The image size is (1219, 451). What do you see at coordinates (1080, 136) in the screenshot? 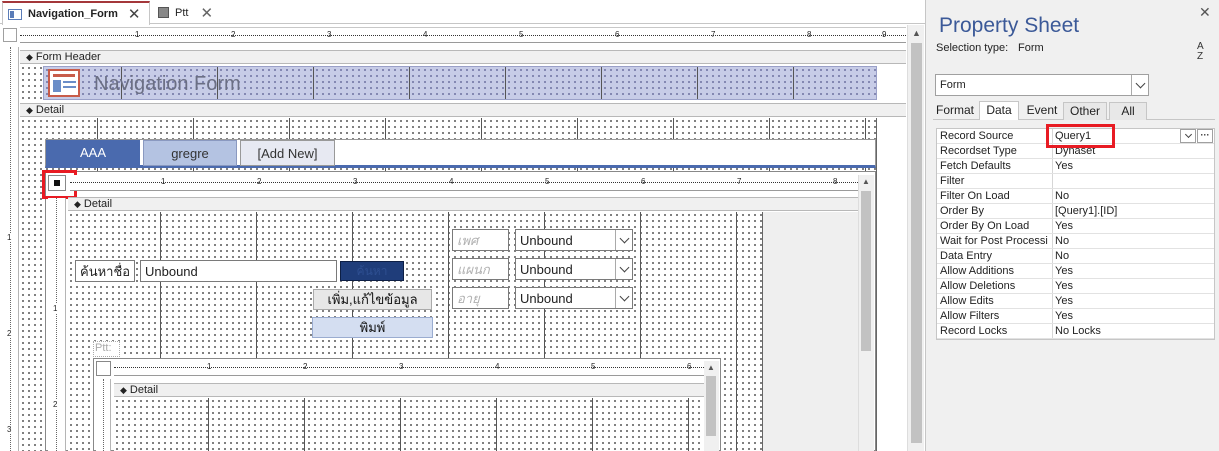
I see `record-source-highlight` at bounding box center [1080, 136].